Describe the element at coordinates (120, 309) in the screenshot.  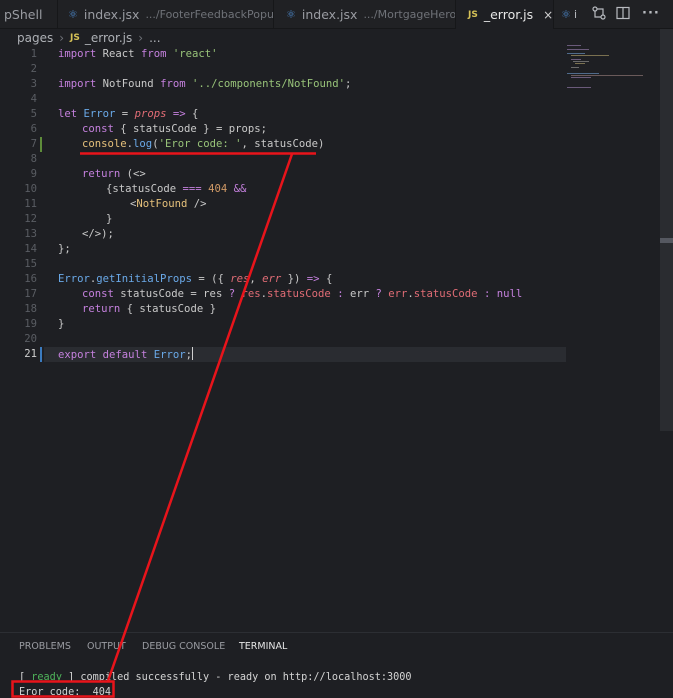
I see `code-line: 18 return { statusCode }` at that location.